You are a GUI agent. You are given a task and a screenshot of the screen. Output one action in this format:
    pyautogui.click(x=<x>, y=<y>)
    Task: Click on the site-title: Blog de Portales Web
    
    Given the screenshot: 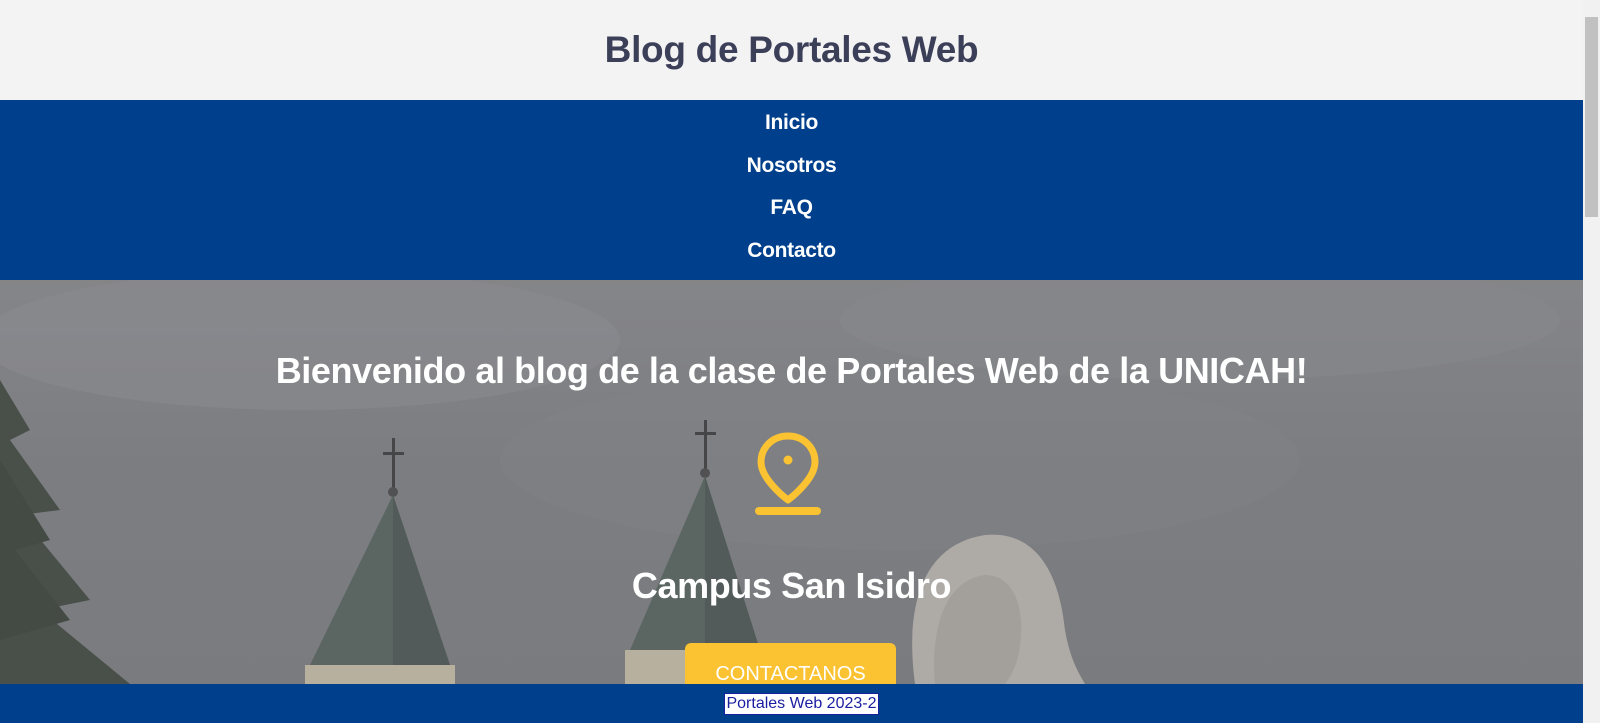 What is the action you would take?
    pyautogui.click(x=791, y=49)
    